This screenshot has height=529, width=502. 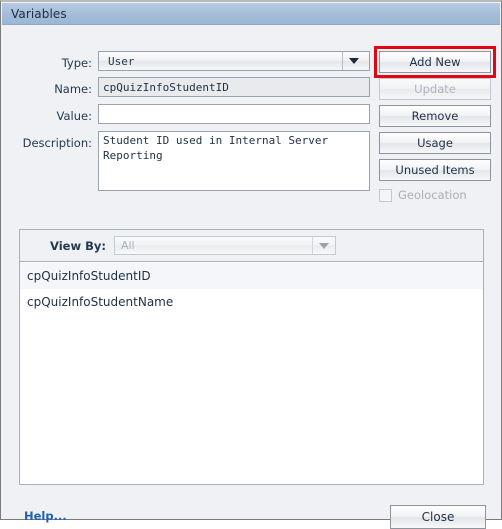 I want to click on value-label: Value:, so click(x=74, y=116).